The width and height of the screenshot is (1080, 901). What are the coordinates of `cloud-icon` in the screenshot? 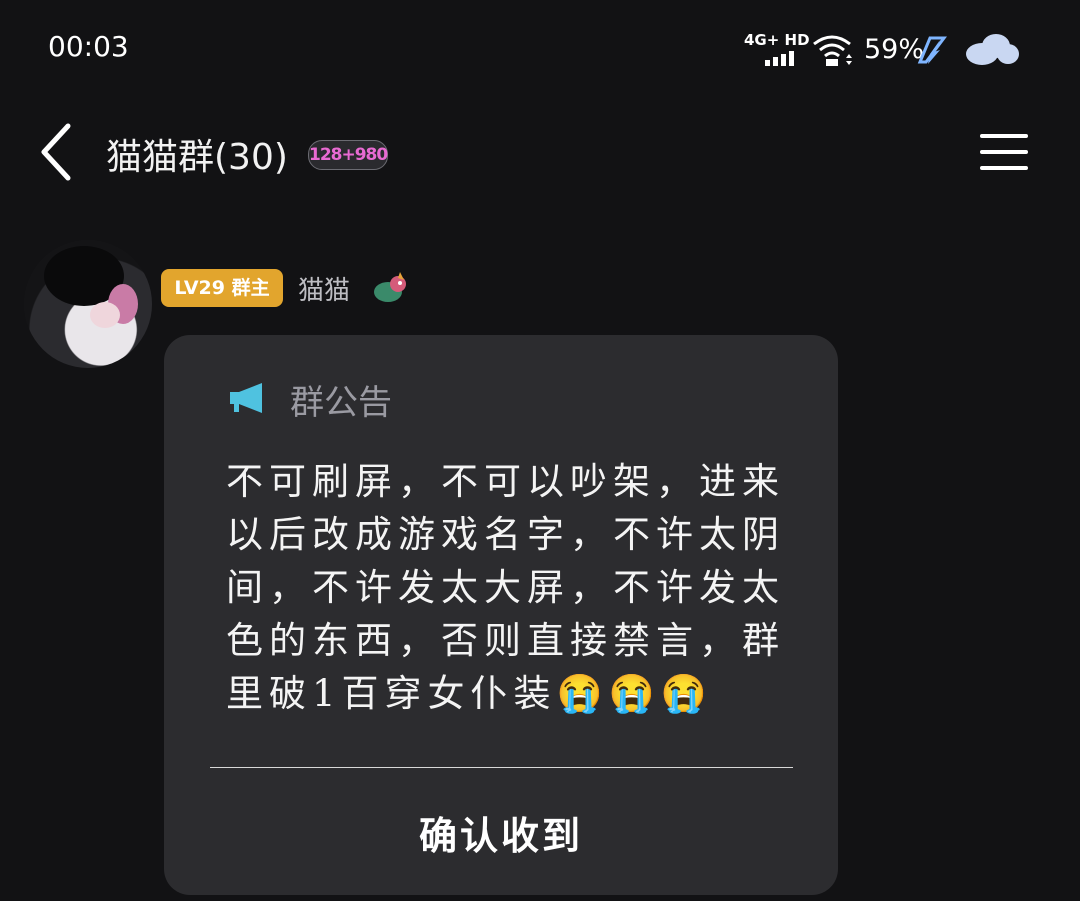 It's located at (992, 49).